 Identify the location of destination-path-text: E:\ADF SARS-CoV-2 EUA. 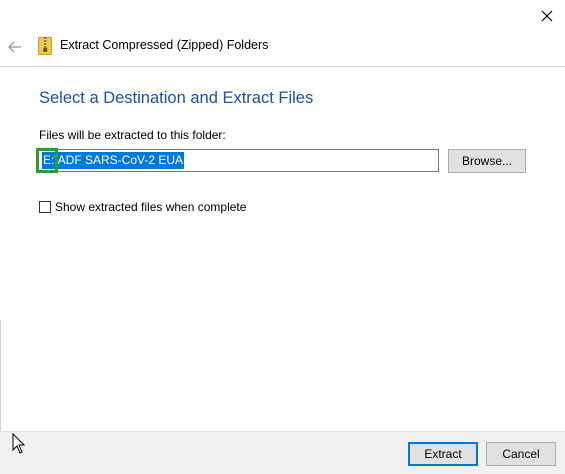
(113, 160).